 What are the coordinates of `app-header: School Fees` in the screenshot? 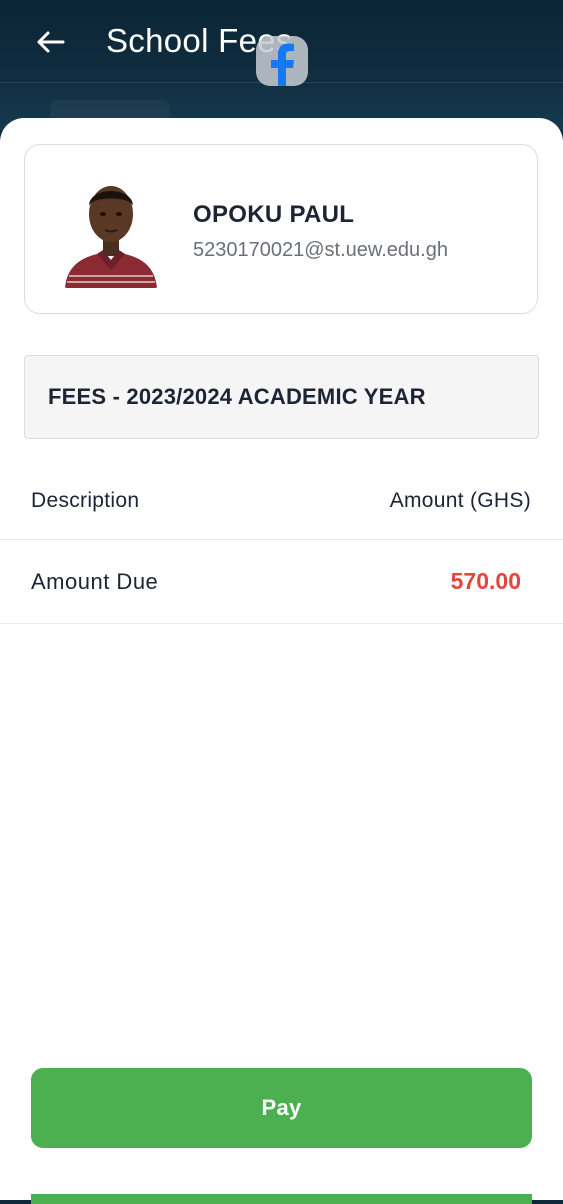 It's located at (281, 65).